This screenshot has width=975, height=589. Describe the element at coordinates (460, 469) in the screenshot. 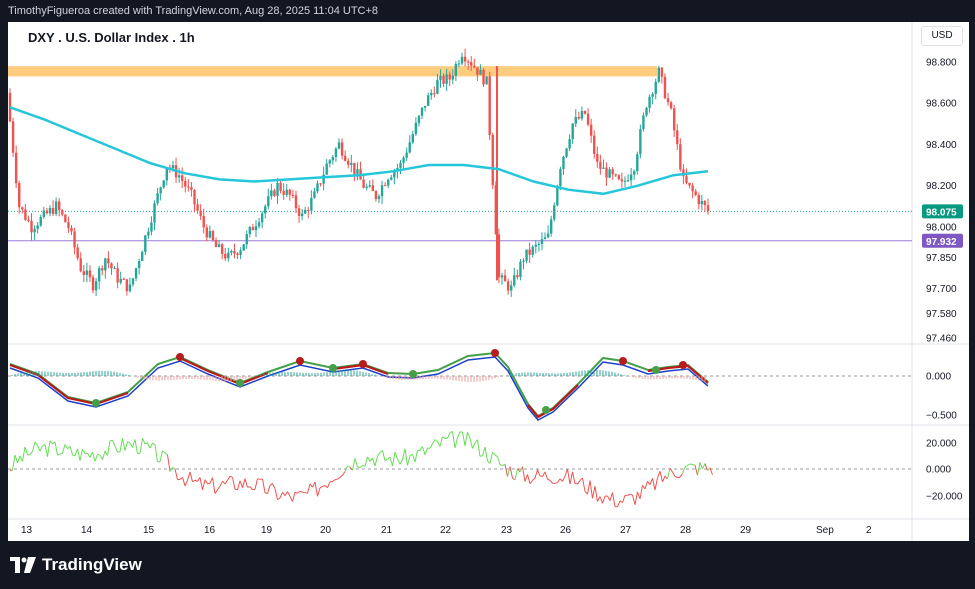

I see `rsi-pane` at that location.